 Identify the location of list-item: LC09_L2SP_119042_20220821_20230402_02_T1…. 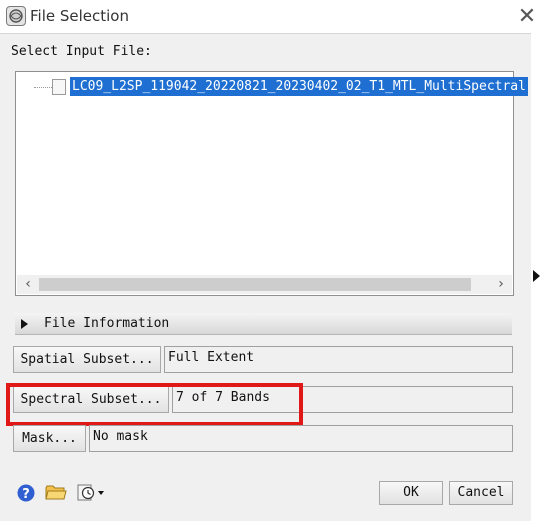
(299, 86).